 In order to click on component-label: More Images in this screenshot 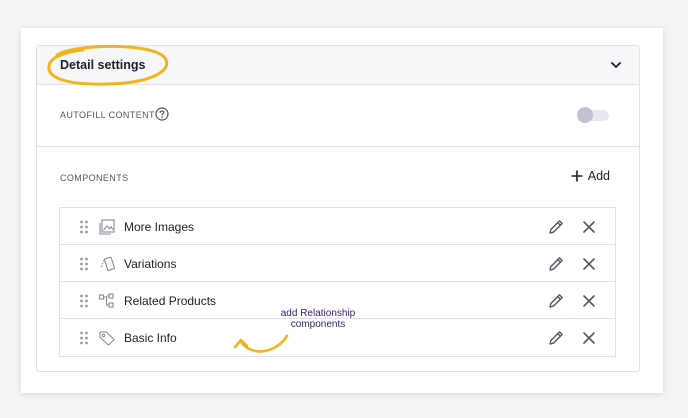, I will do `click(159, 227)`.